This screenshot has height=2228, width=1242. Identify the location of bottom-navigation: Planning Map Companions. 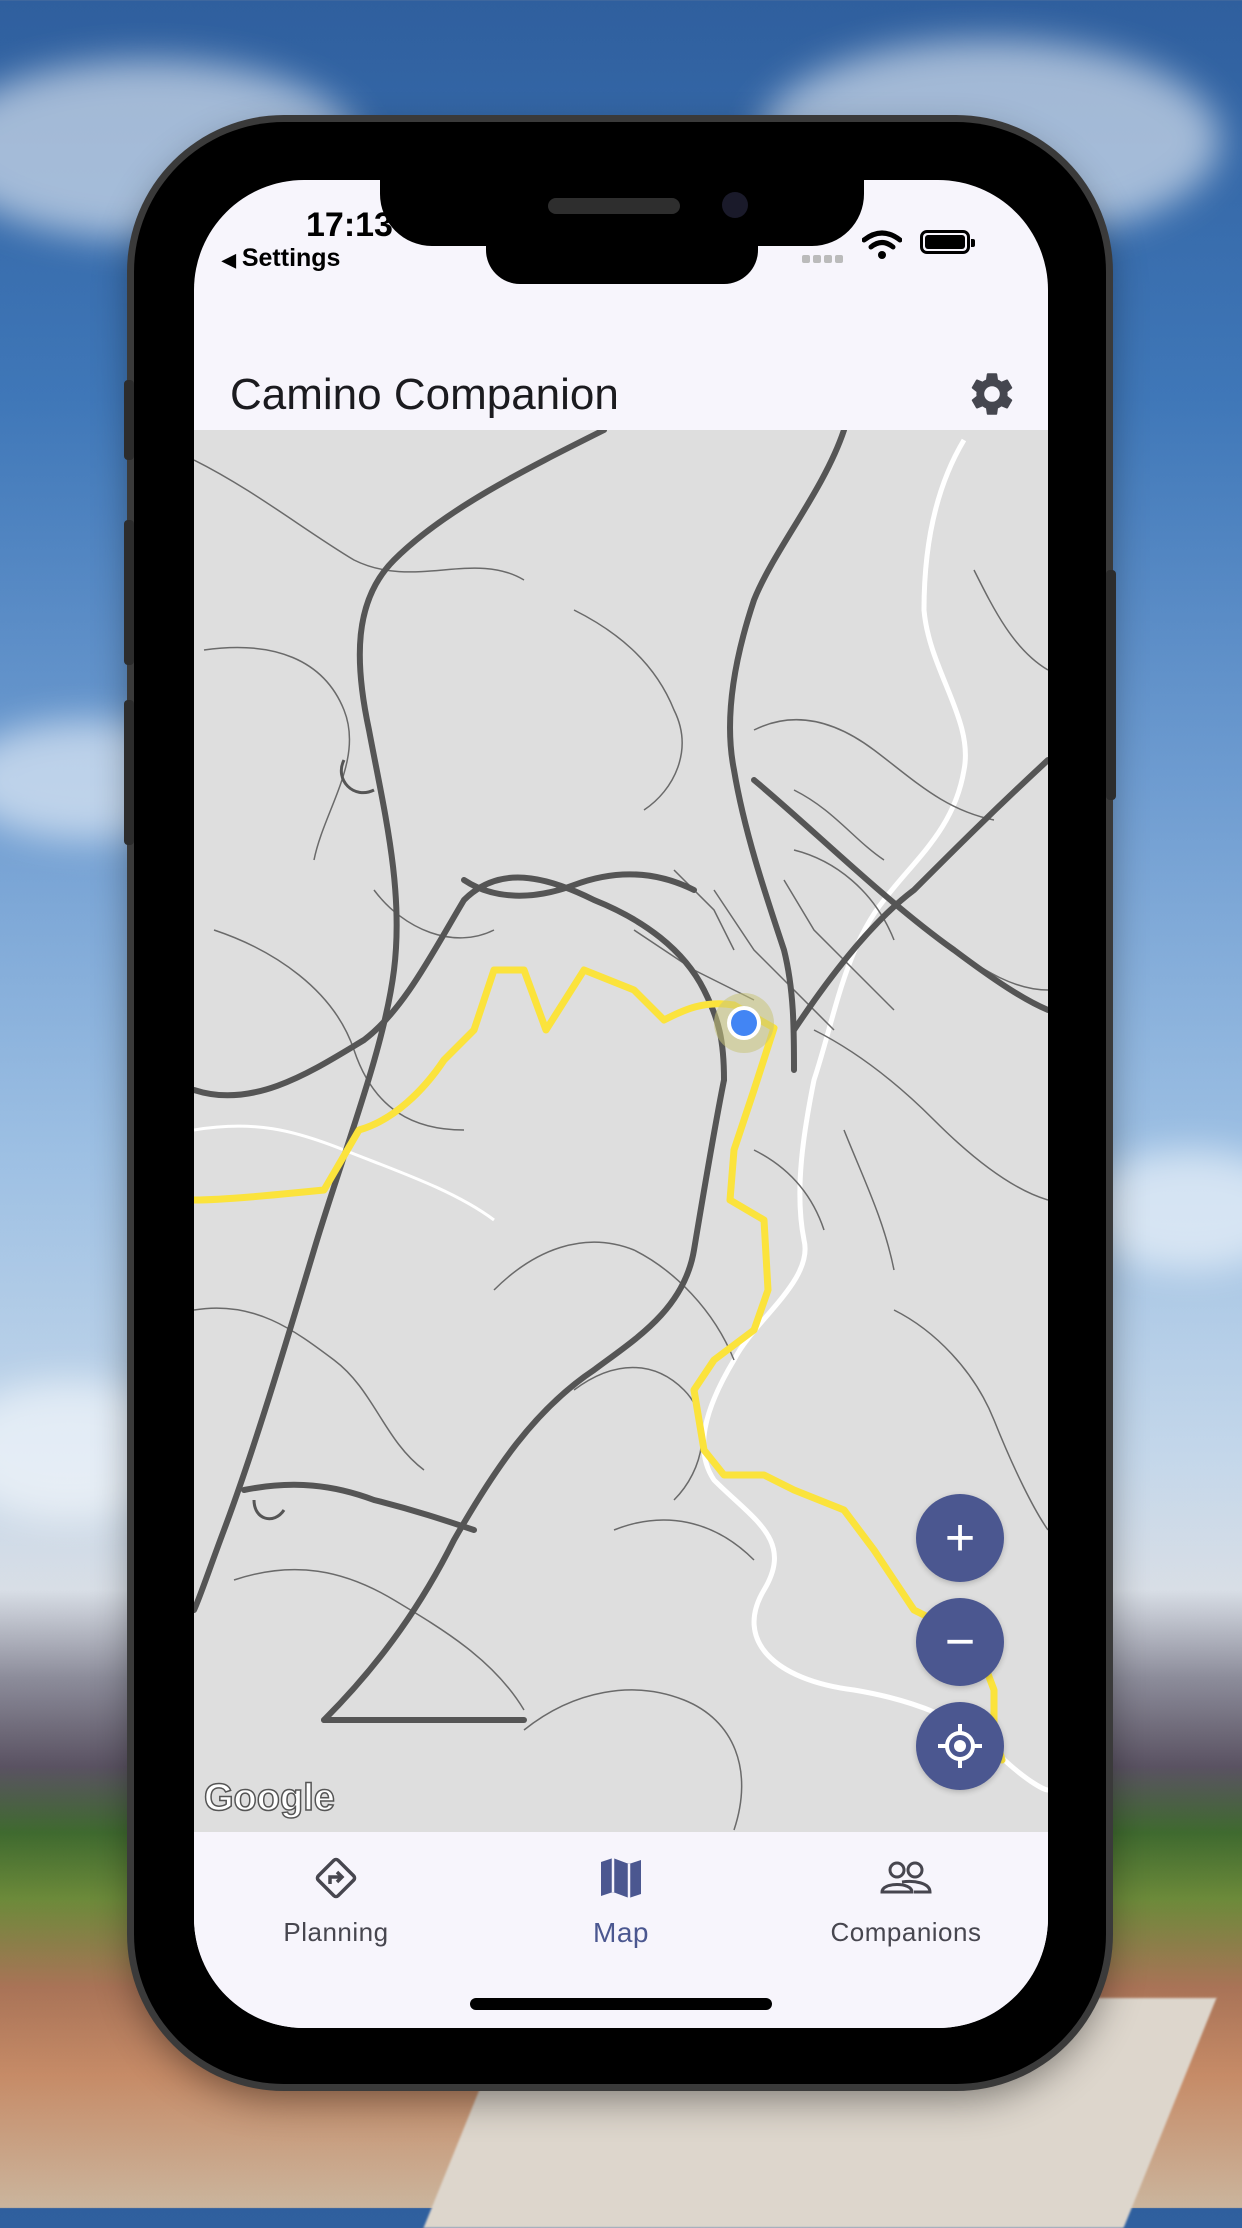
(621, 1930).